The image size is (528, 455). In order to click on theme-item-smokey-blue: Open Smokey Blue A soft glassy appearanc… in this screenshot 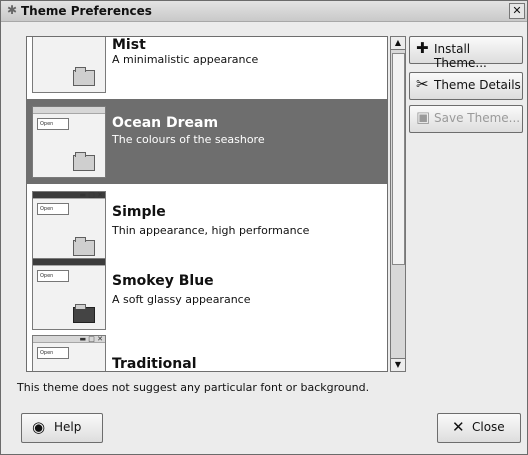, I will do `click(207, 295)`.